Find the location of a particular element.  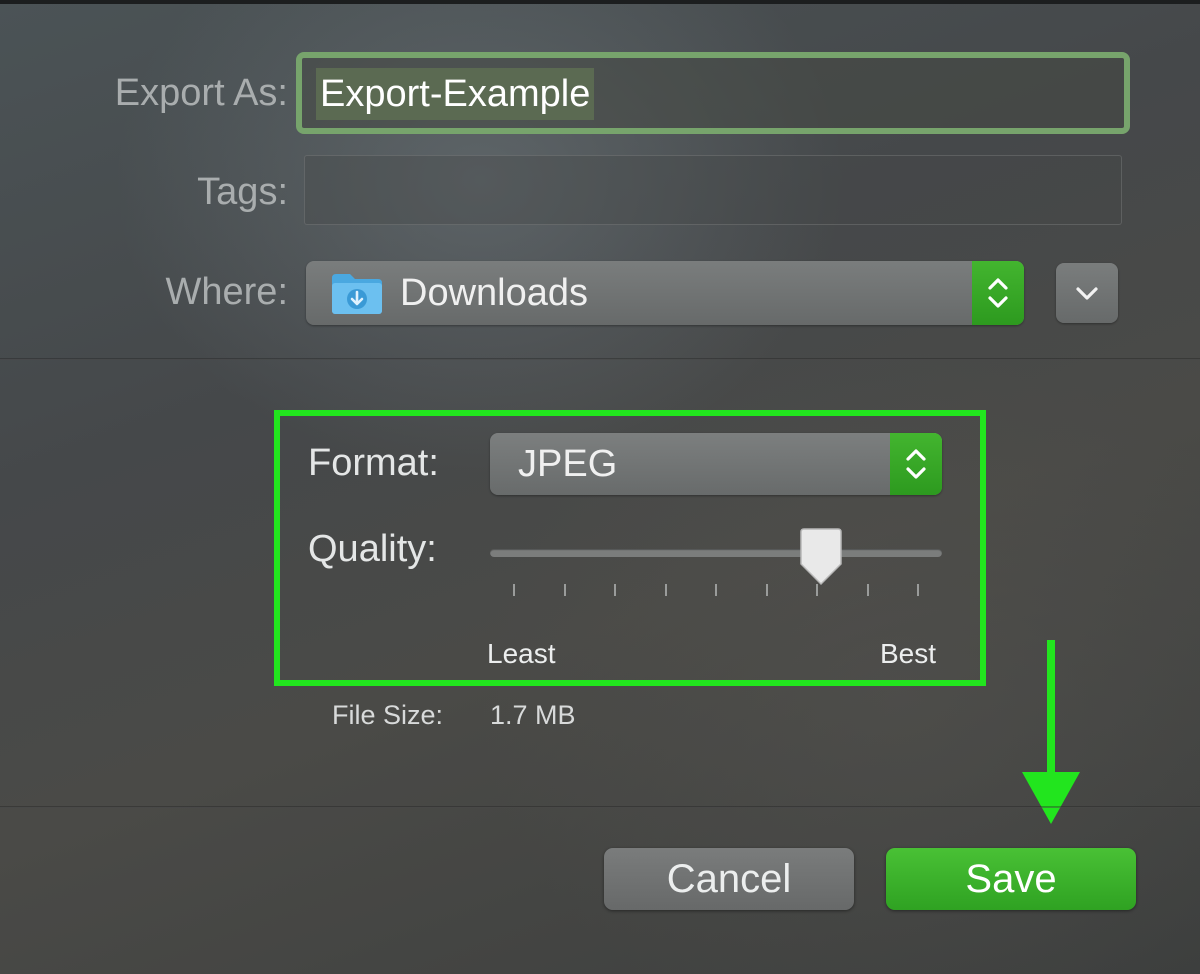

format-popup-stepper is located at coordinates (916, 464).